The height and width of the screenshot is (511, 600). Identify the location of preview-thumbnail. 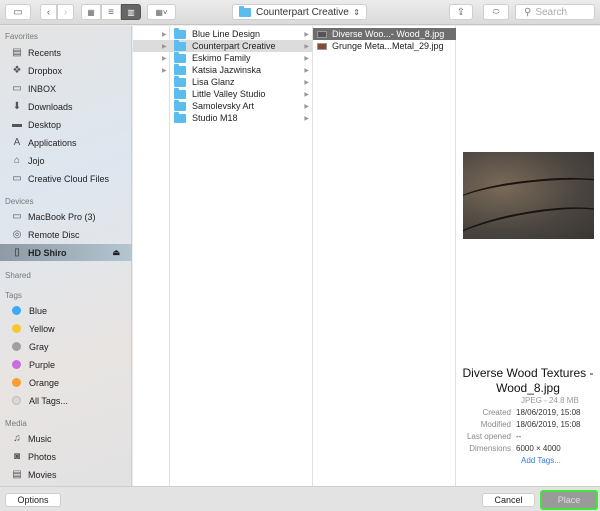
(528, 195).